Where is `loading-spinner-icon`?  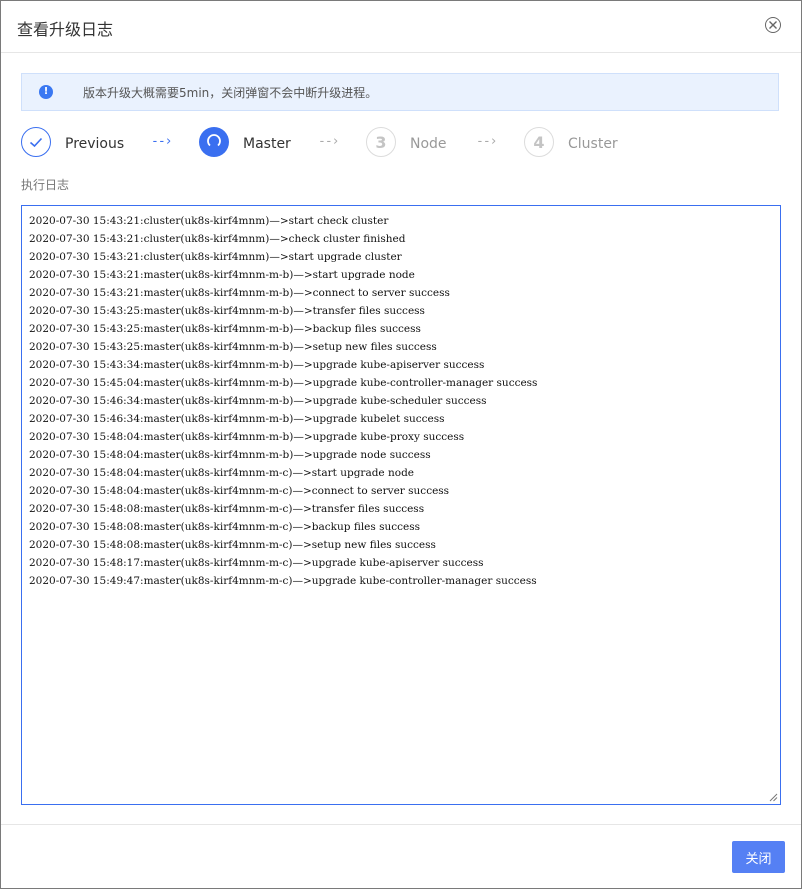 loading-spinner-icon is located at coordinates (214, 140).